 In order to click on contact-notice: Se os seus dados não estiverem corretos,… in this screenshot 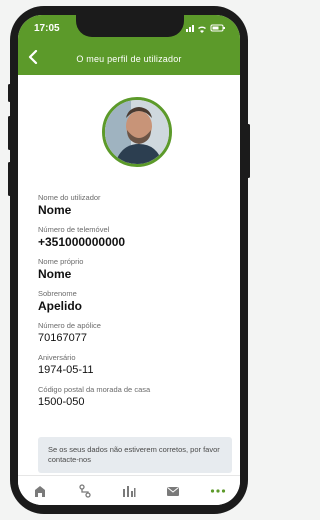, I will do `click(135, 455)`.